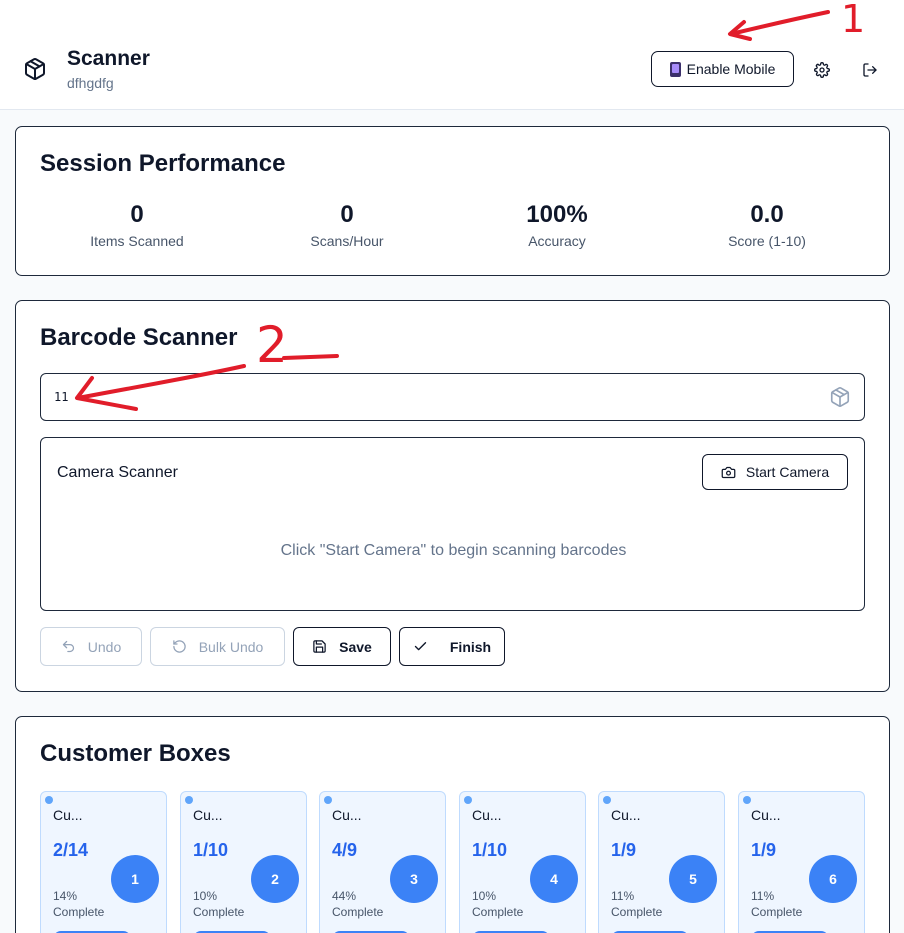 The image size is (904, 933). What do you see at coordinates (179, 646) in the screenshot?
I see `rotate-ccw-icon` at bounding box center [179, 646].